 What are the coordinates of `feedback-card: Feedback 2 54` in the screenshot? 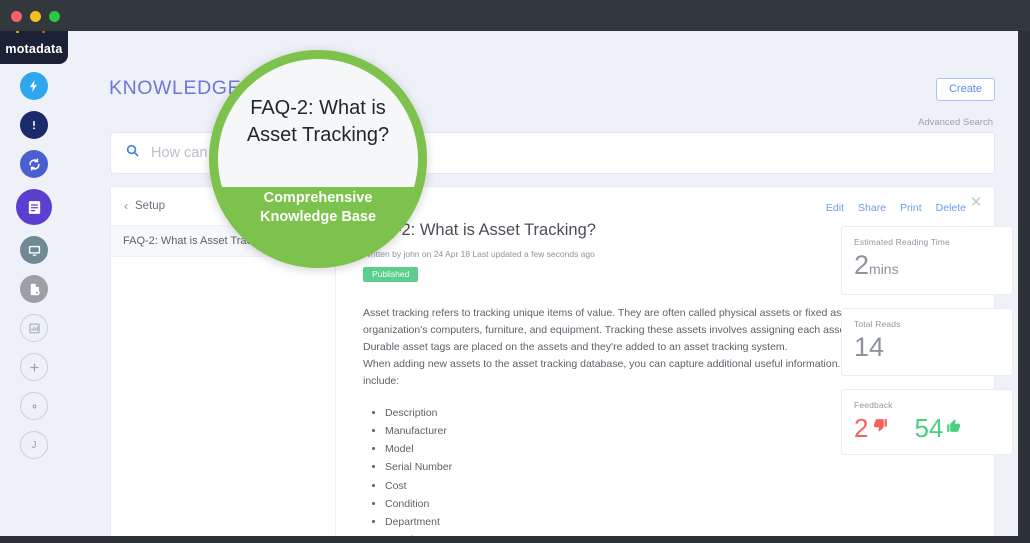 It's located at (927, 422).